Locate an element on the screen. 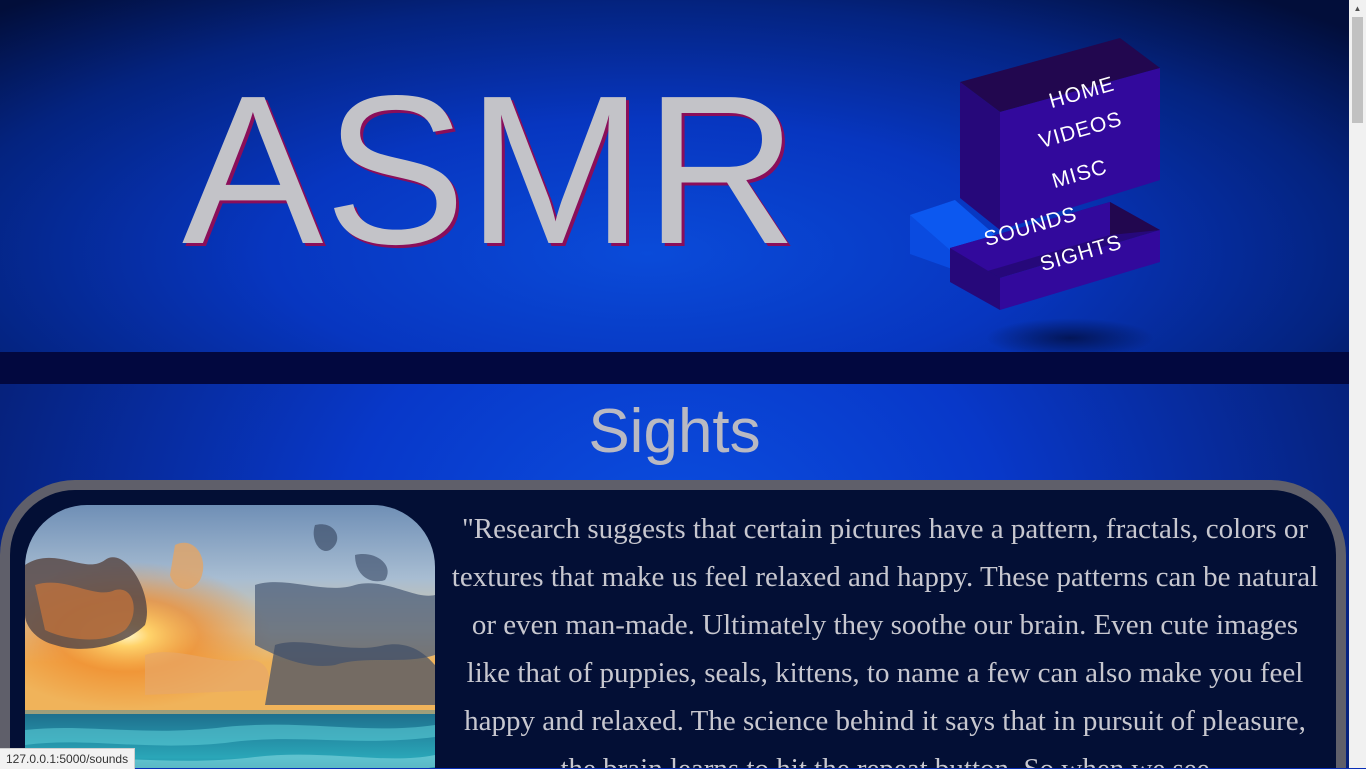 This screenshot has width=1366, height=769. status-bar-url: 127.0.0.1:5000/sounds is located at coordinates (68, 758).